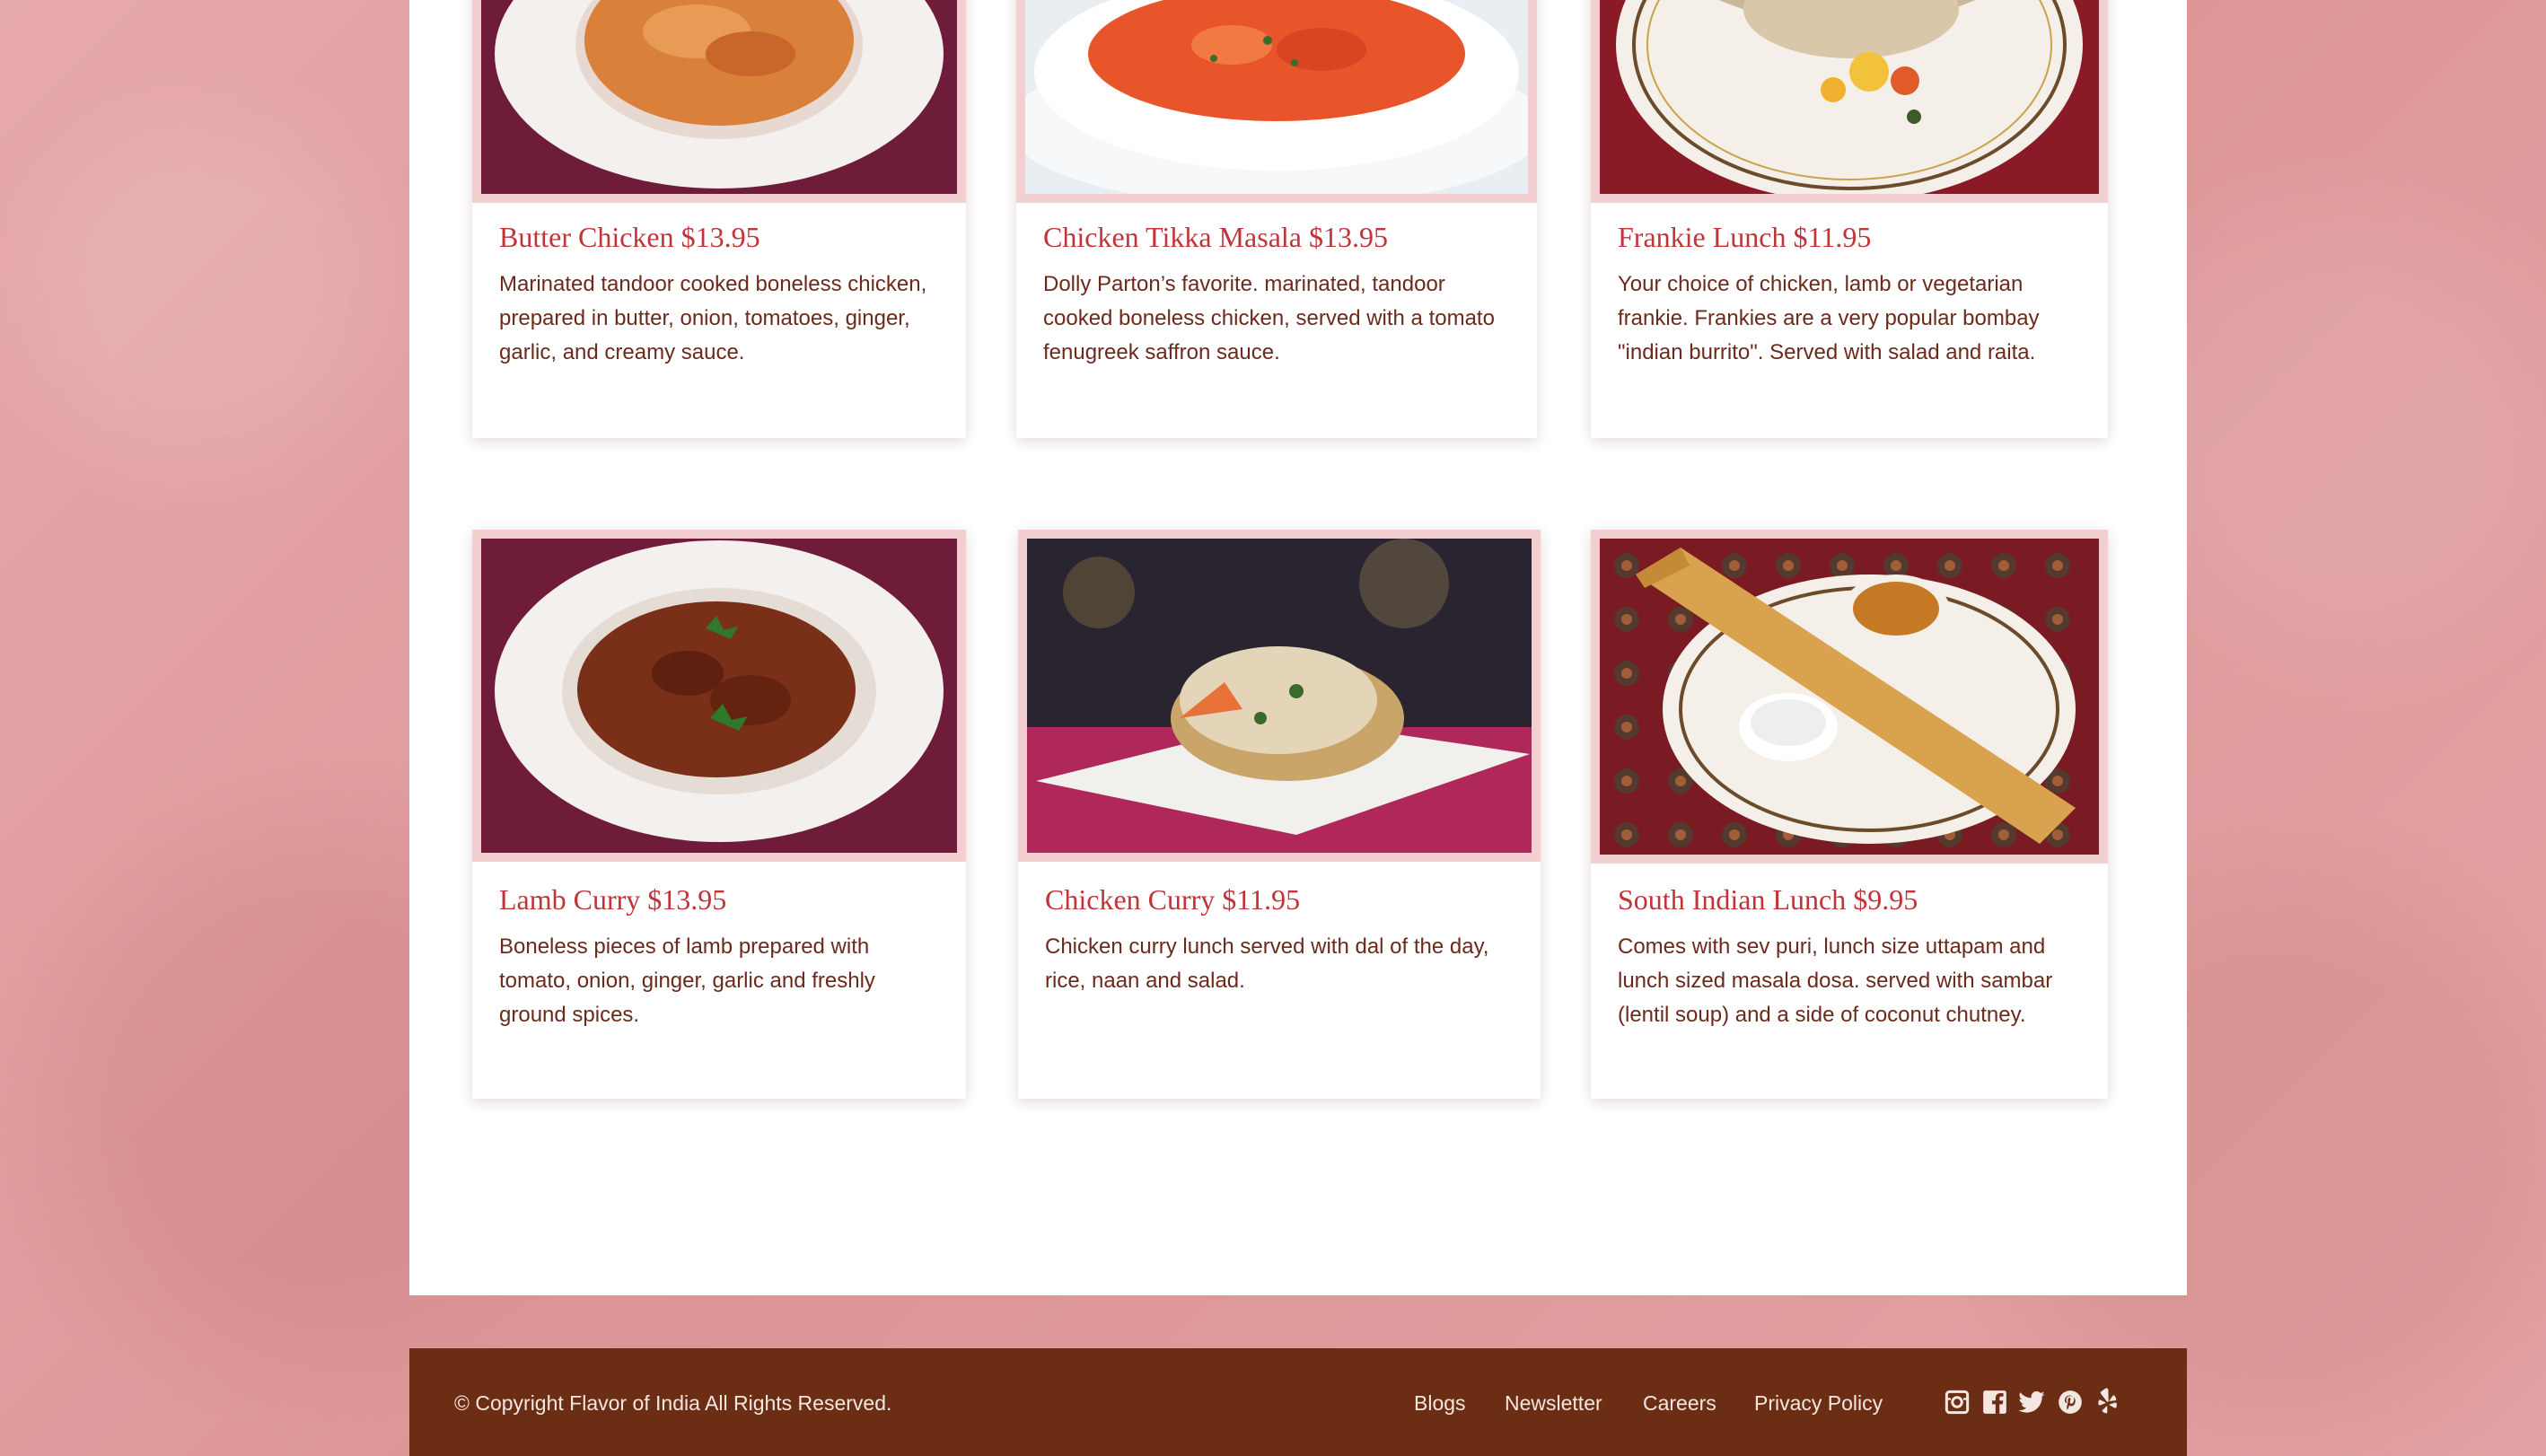 This screenshot has height=1456, width=2546. I want to click on instagram-icon, so click(1957, 1402).